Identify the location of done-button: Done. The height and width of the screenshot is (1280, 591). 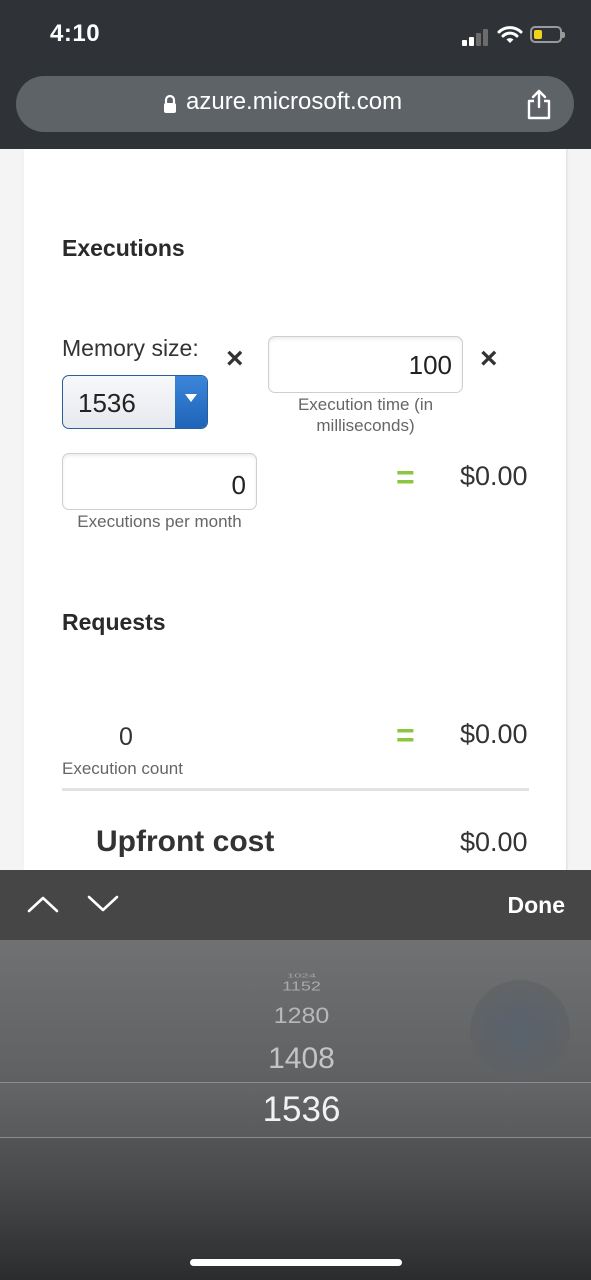
(537, 905).